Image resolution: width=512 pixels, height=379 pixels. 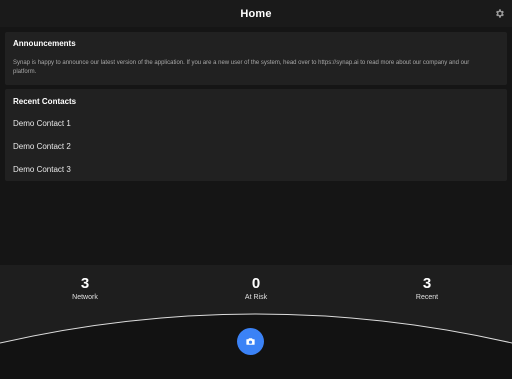 I want to click on page-title: Home, so click(x=256, y=13).